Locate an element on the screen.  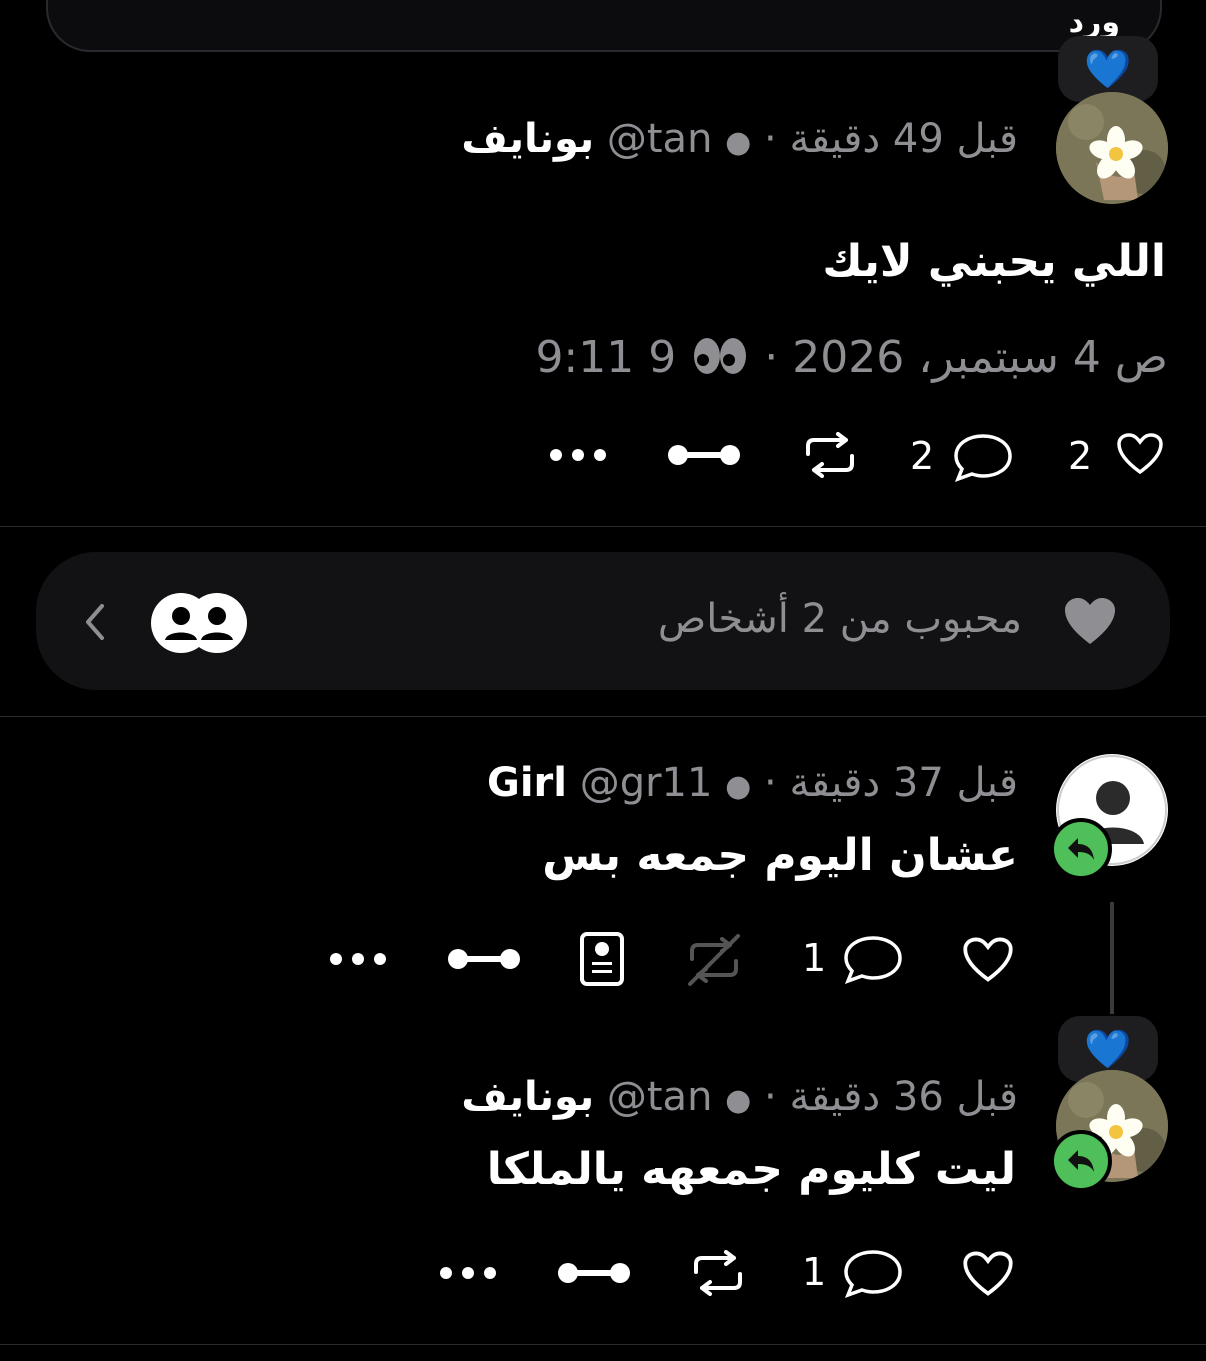
top-pill-text: ورد is located at coordinates (1094, 22).